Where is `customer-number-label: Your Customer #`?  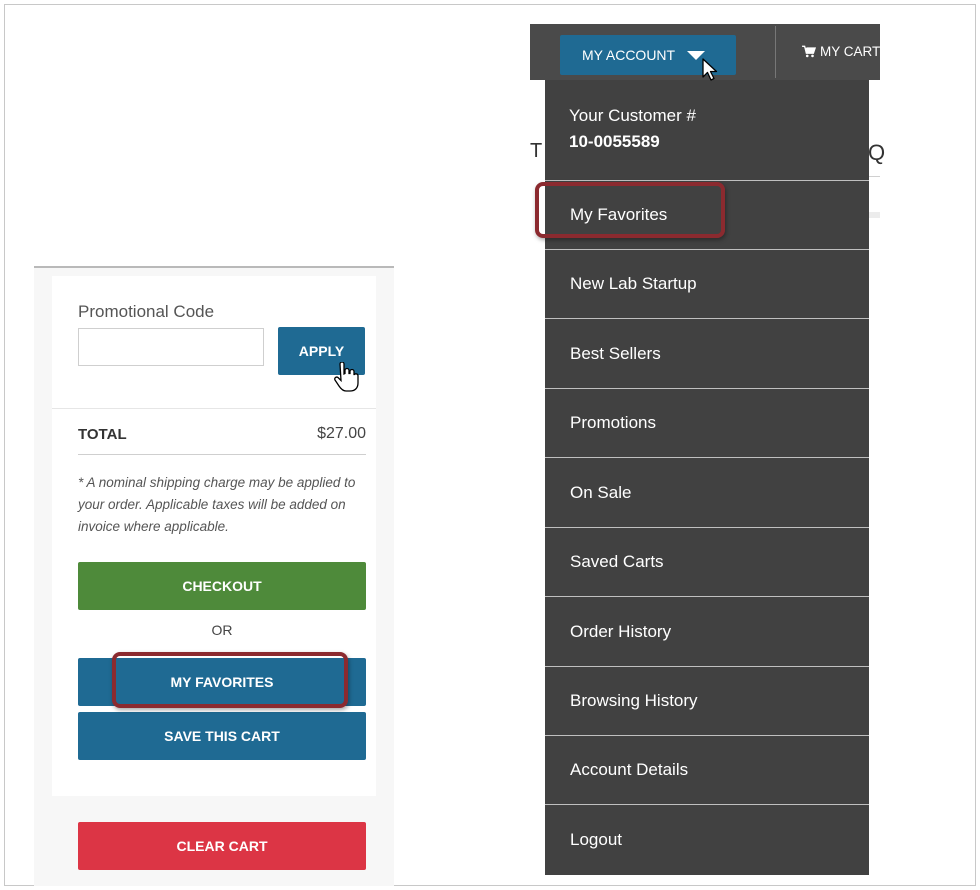
customer-number-label: Your Customer # is located at coordinates (632, 115).